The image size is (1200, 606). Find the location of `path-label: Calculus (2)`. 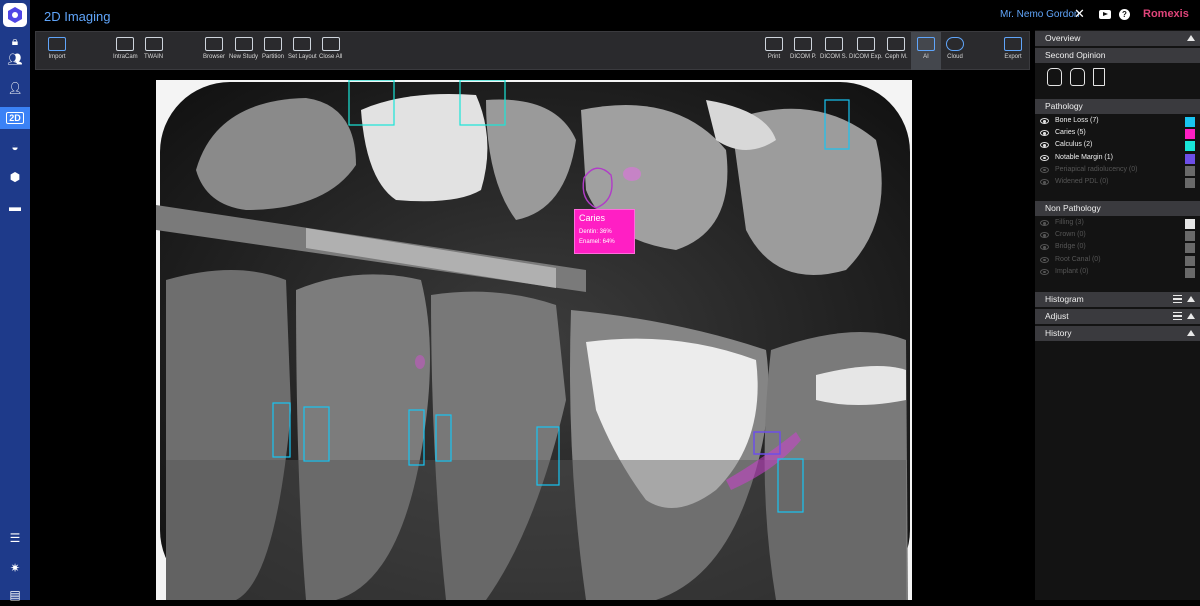

path-label: Calculus (2) is located at coordinates (1074, 145).